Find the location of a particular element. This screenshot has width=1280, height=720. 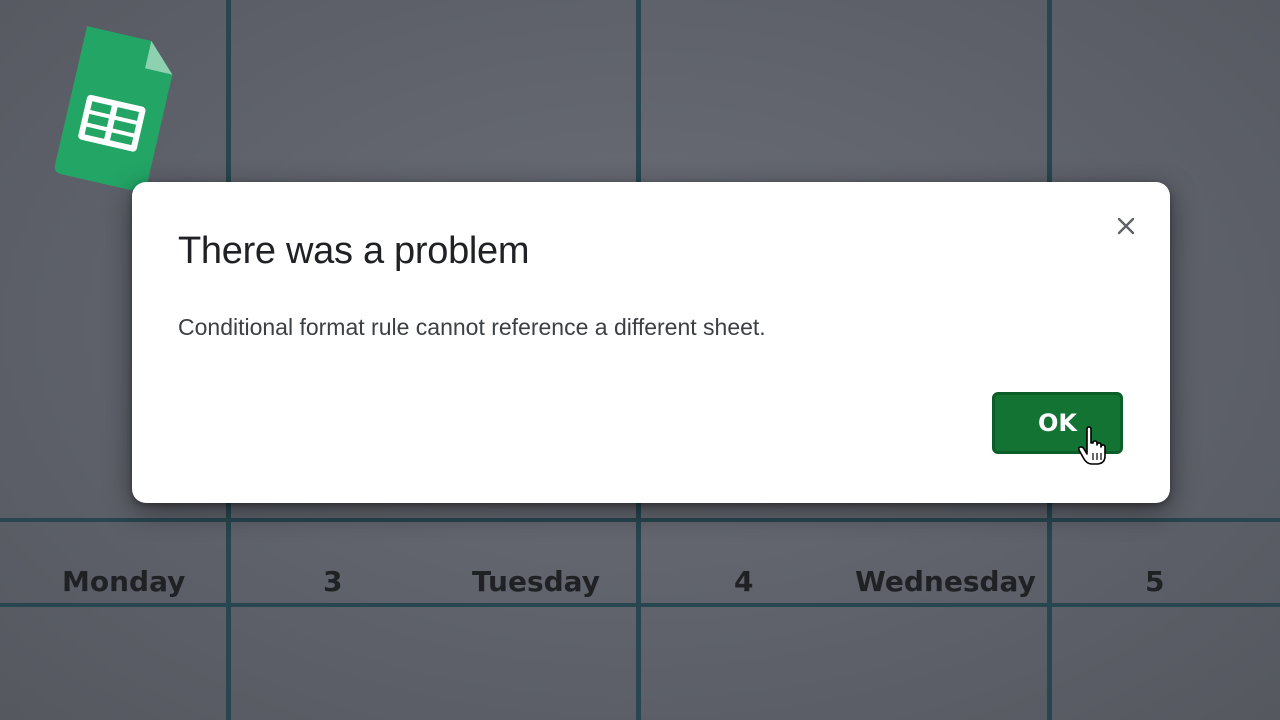

google-sheets-icon is located at coordinates (113, 106).